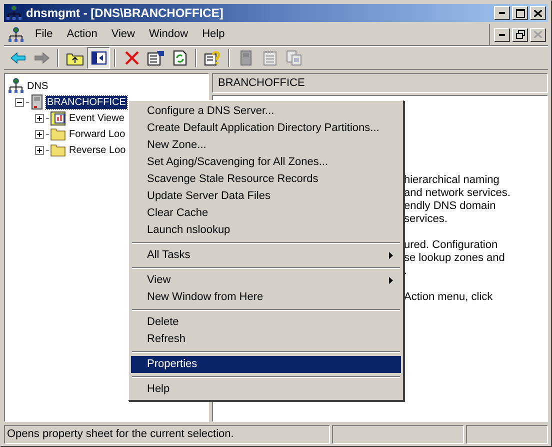  What do you see at coordinates (458, 193) in the screenshot?
I see `description-text: and network services.` at bounding box center [458, 193].